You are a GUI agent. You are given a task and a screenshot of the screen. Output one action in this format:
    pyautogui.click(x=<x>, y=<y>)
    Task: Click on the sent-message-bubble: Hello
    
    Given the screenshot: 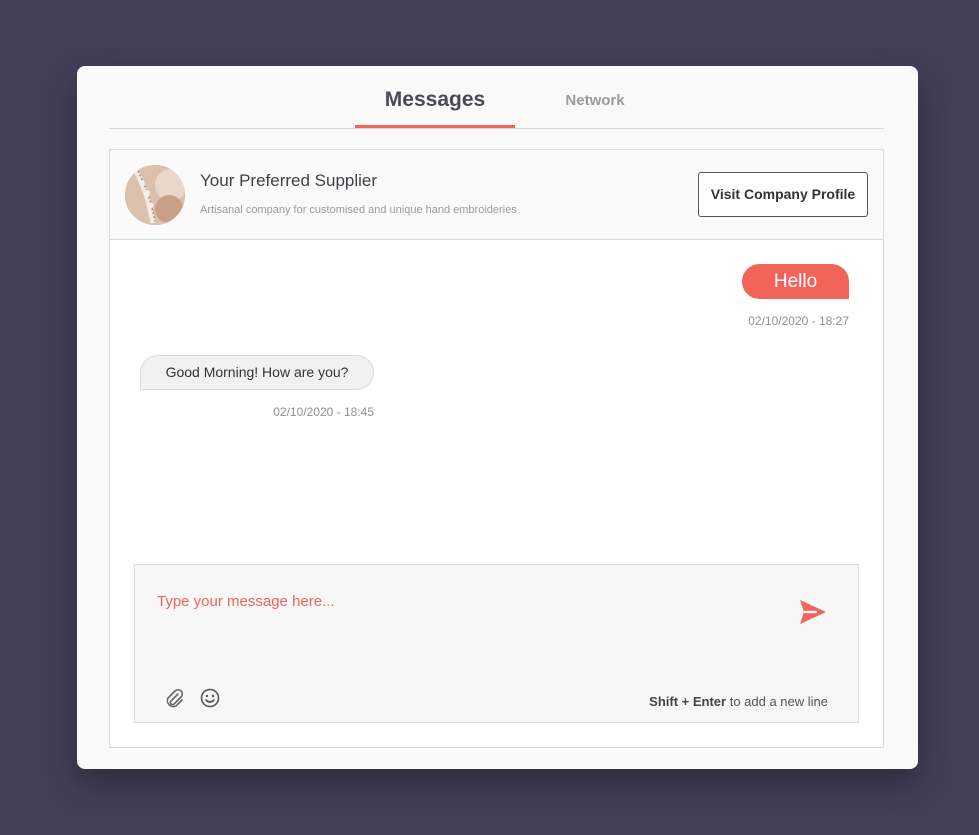 What is the action you would take?
    pyautogui.click(x=795, y=281)
    